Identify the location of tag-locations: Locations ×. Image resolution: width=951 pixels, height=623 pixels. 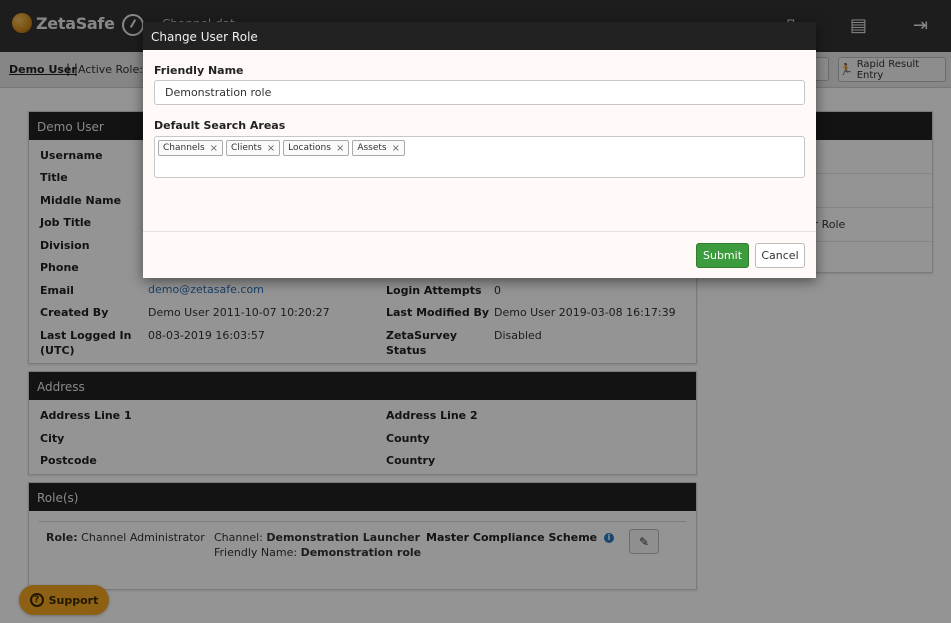
(316, 148).